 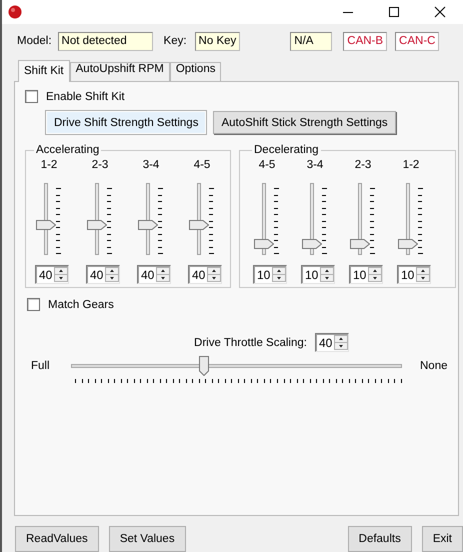 What do you see at coordinates (105, 41) in the screenshot?
I see `model-field: Not detected` at bounding box center [105, 41].